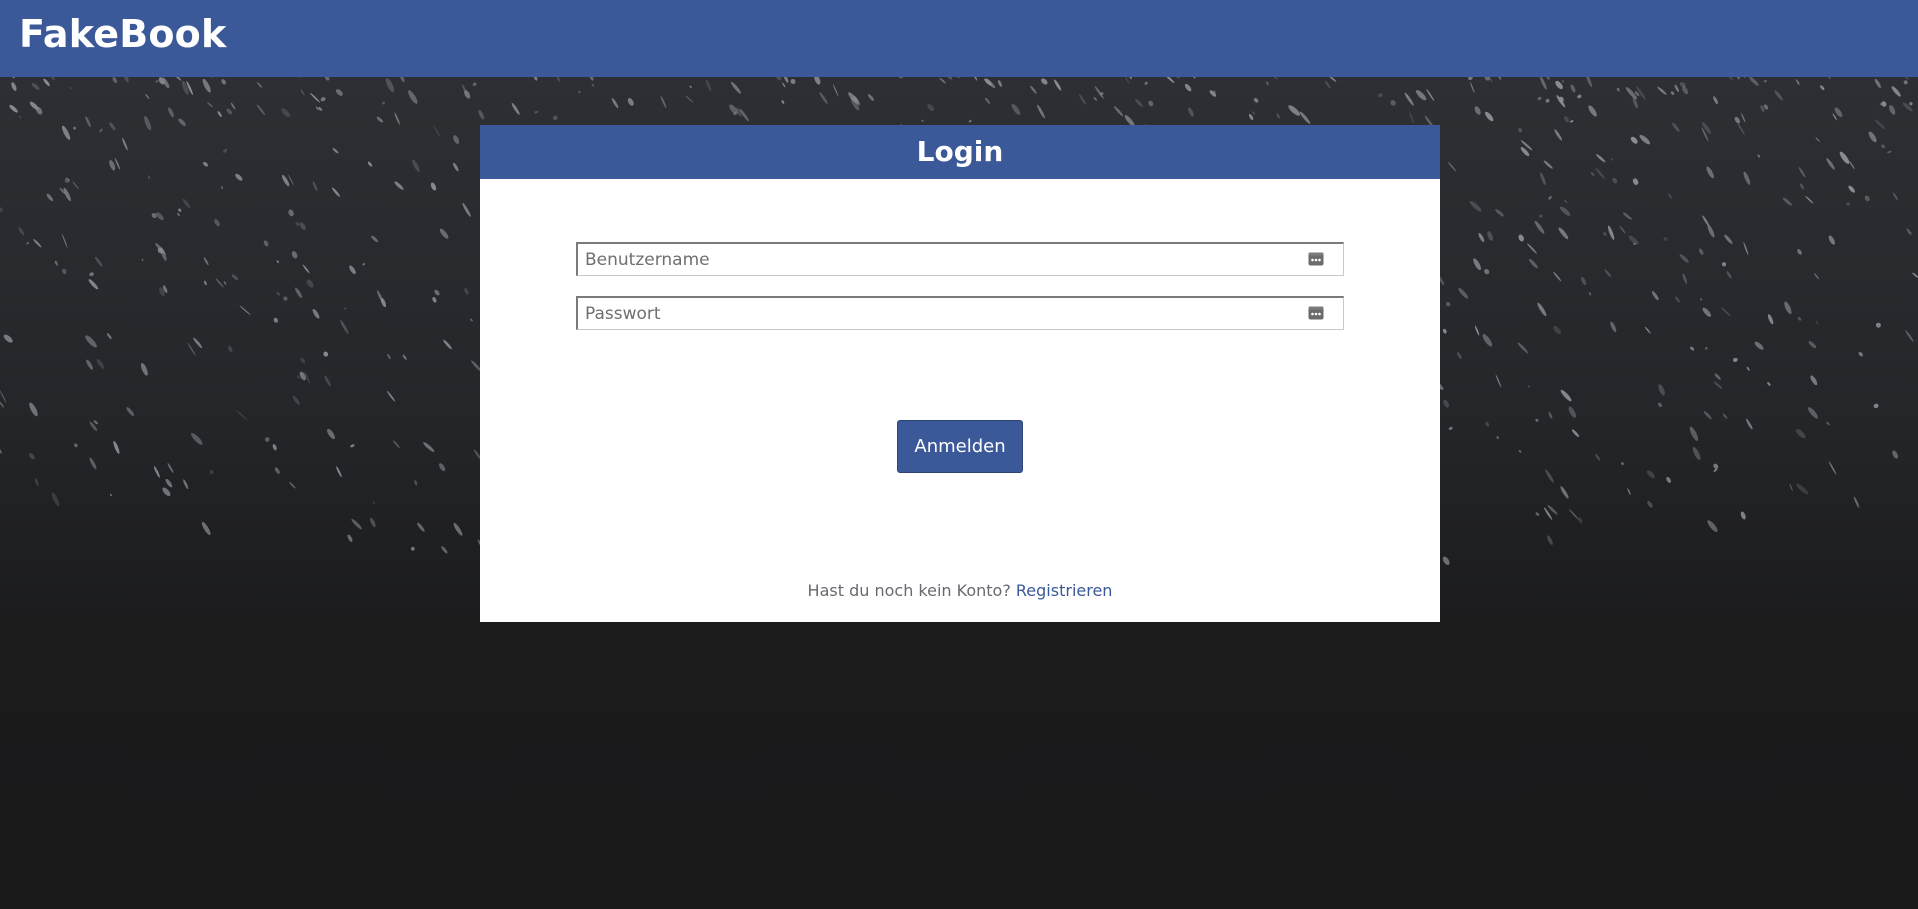 The width and height of the screenshot is (1918, 909). Describe the element at coordinates (960, 446) in the screenshot. I see `login-submit-button: Anmelden` at that location.